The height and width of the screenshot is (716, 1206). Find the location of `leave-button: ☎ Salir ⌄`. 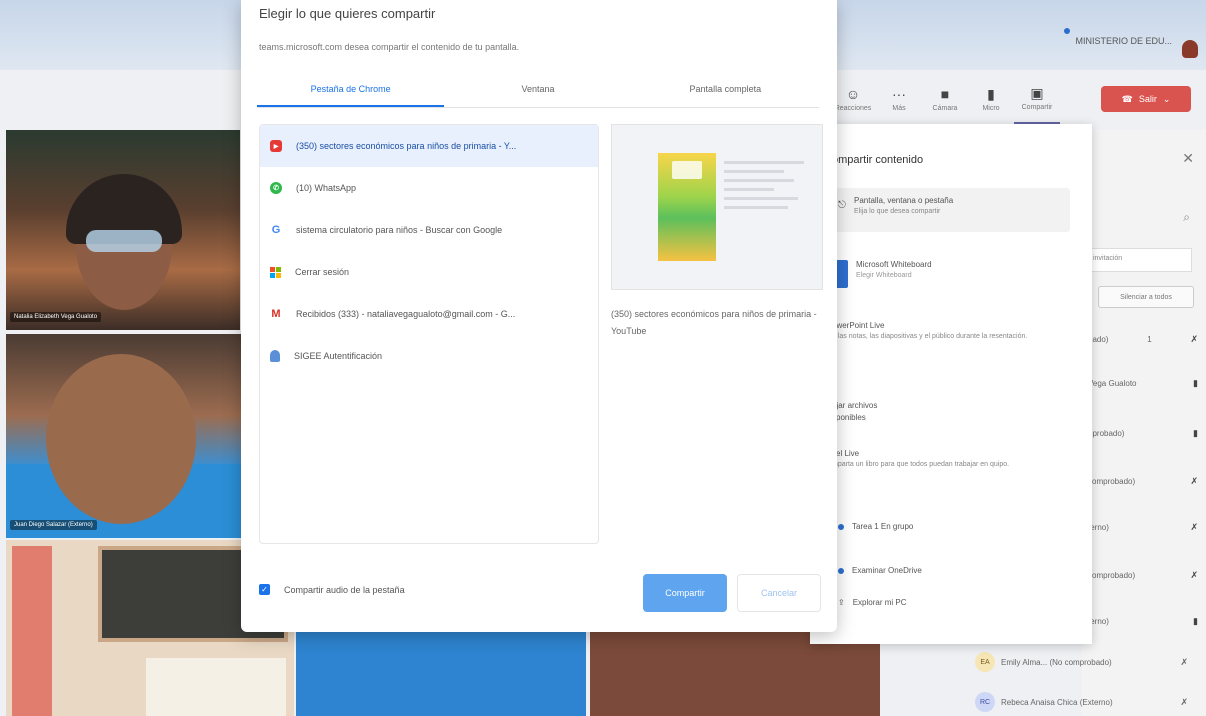

leave-button: ☎ Salir ⌄ is located at coordinates (1146, 99).